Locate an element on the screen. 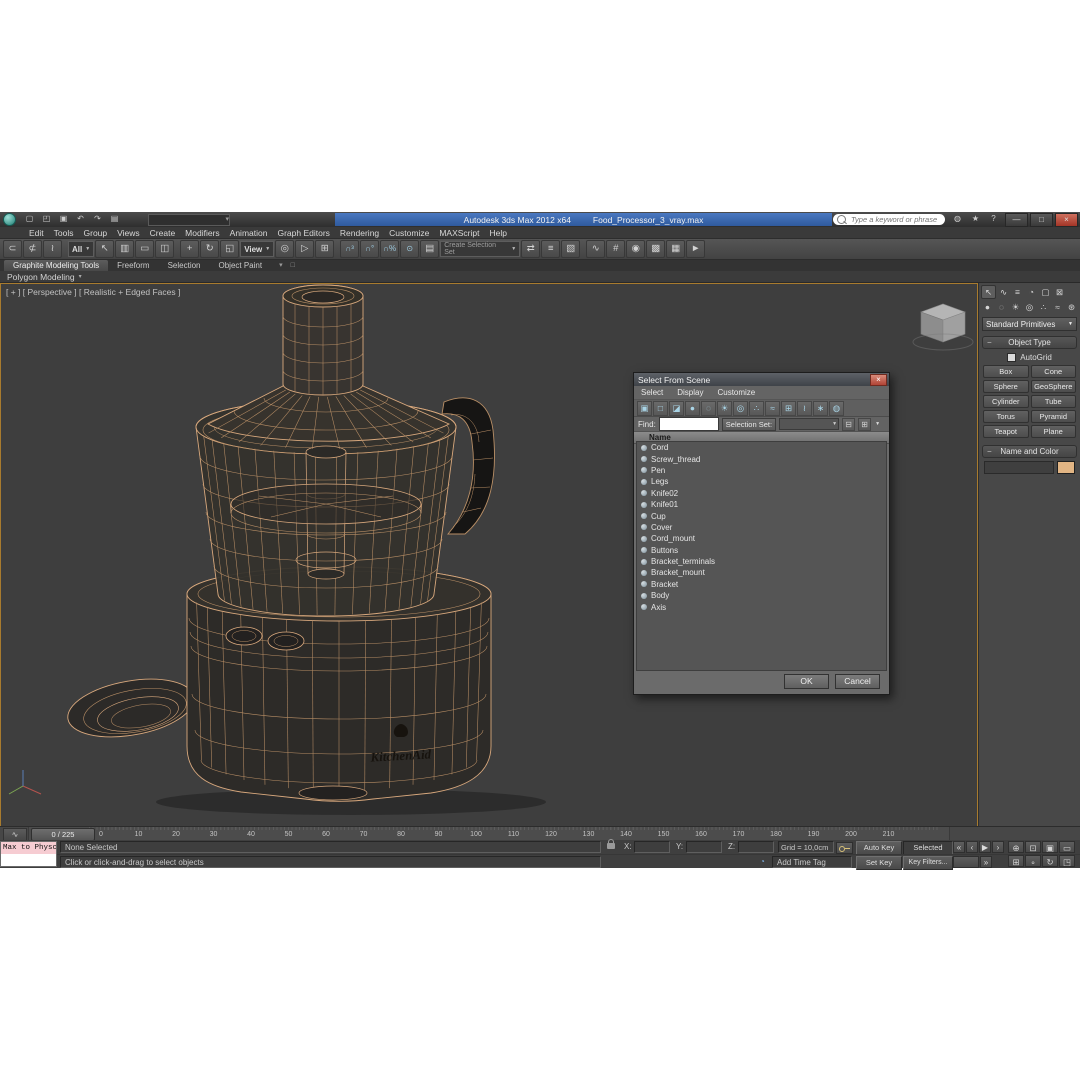 The width and height of the screenshot is (1080, 1080). display-cameras-icon: ◎ is located at coordinates (740, 408).